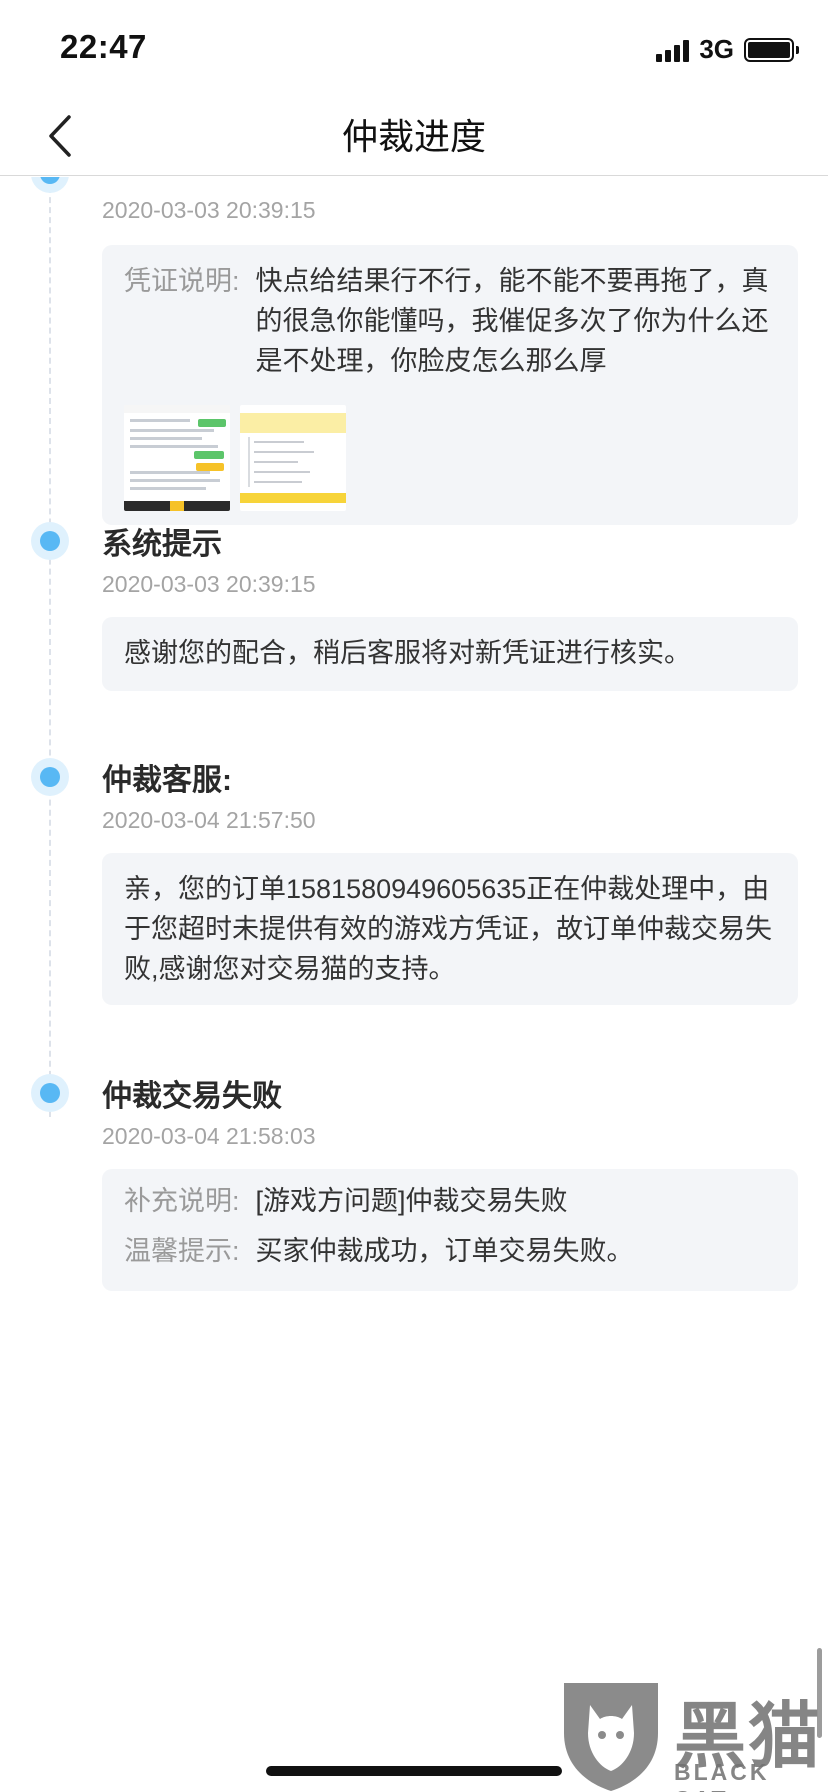 Image resolution: width=828 pixels, height=1792 pixels. What do you see at coordinates (182, 1201) in the screenshot?
I see `field-label: 补充说明:` at bounding box center [182, 1201].